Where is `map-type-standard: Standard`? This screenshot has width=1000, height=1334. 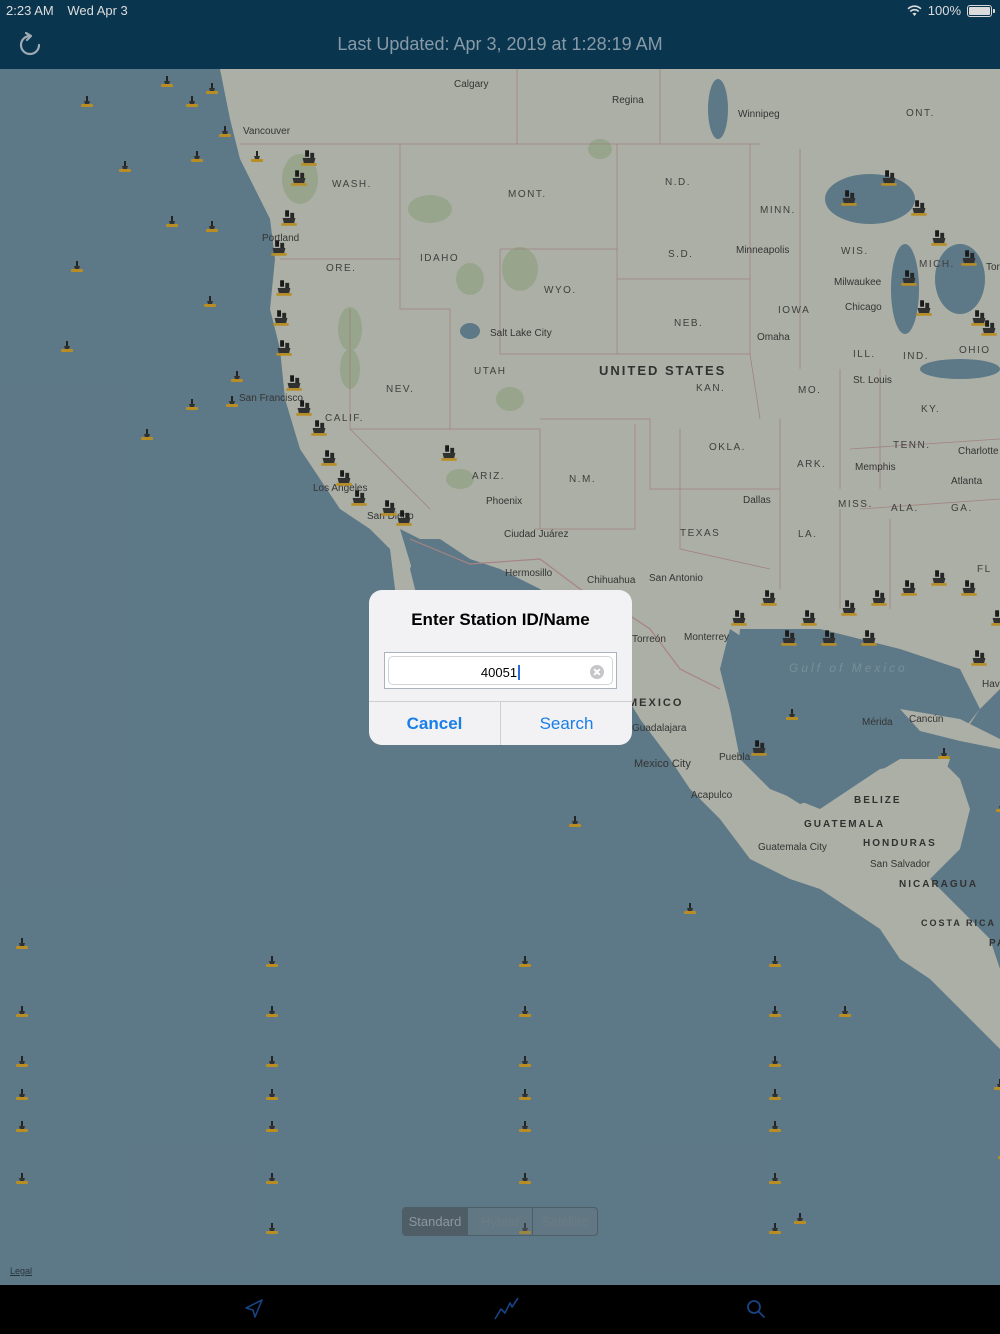
map-type-standard: Standard is located at coordinates (435, 1221).